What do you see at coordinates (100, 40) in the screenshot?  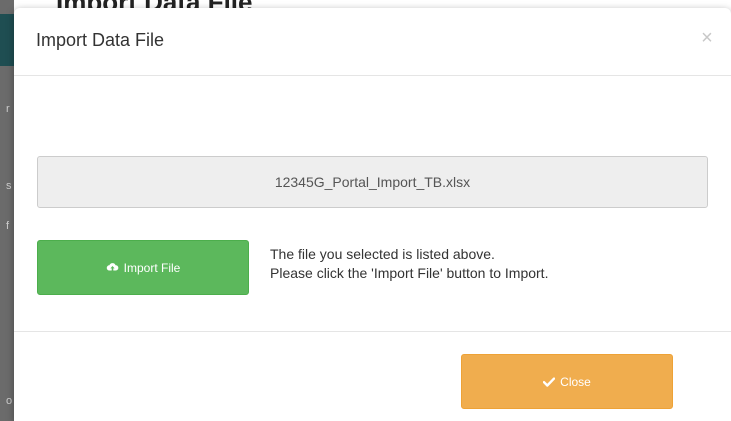 I see `modal-title: Import Data File` at bounding box center [100, 40].